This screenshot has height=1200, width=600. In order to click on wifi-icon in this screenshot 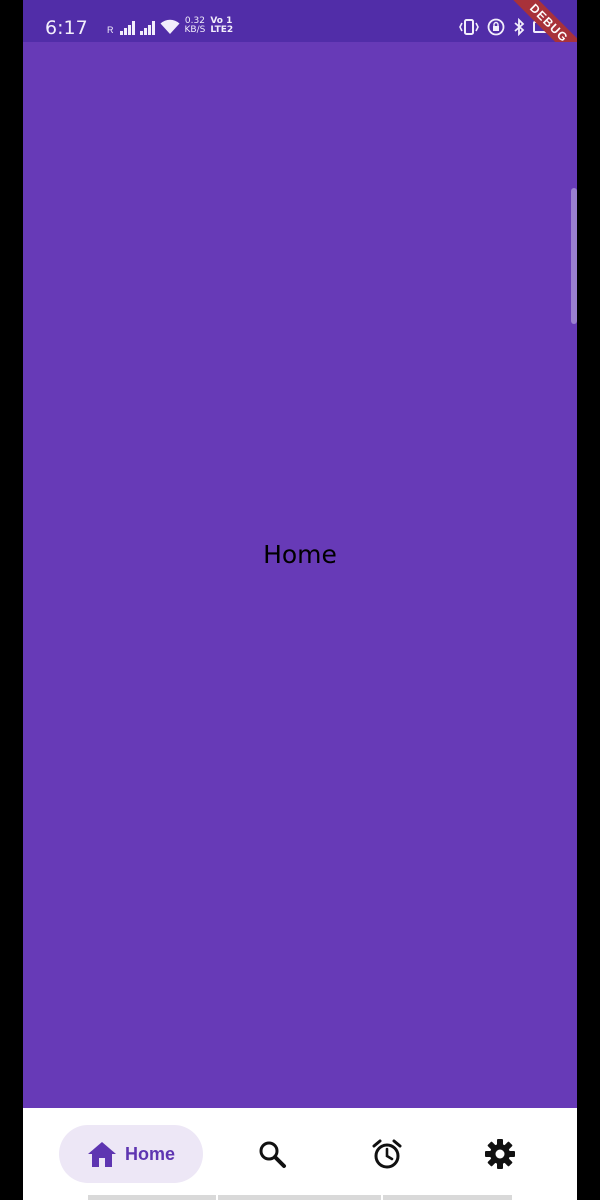, I will do `click(169, 26)`.